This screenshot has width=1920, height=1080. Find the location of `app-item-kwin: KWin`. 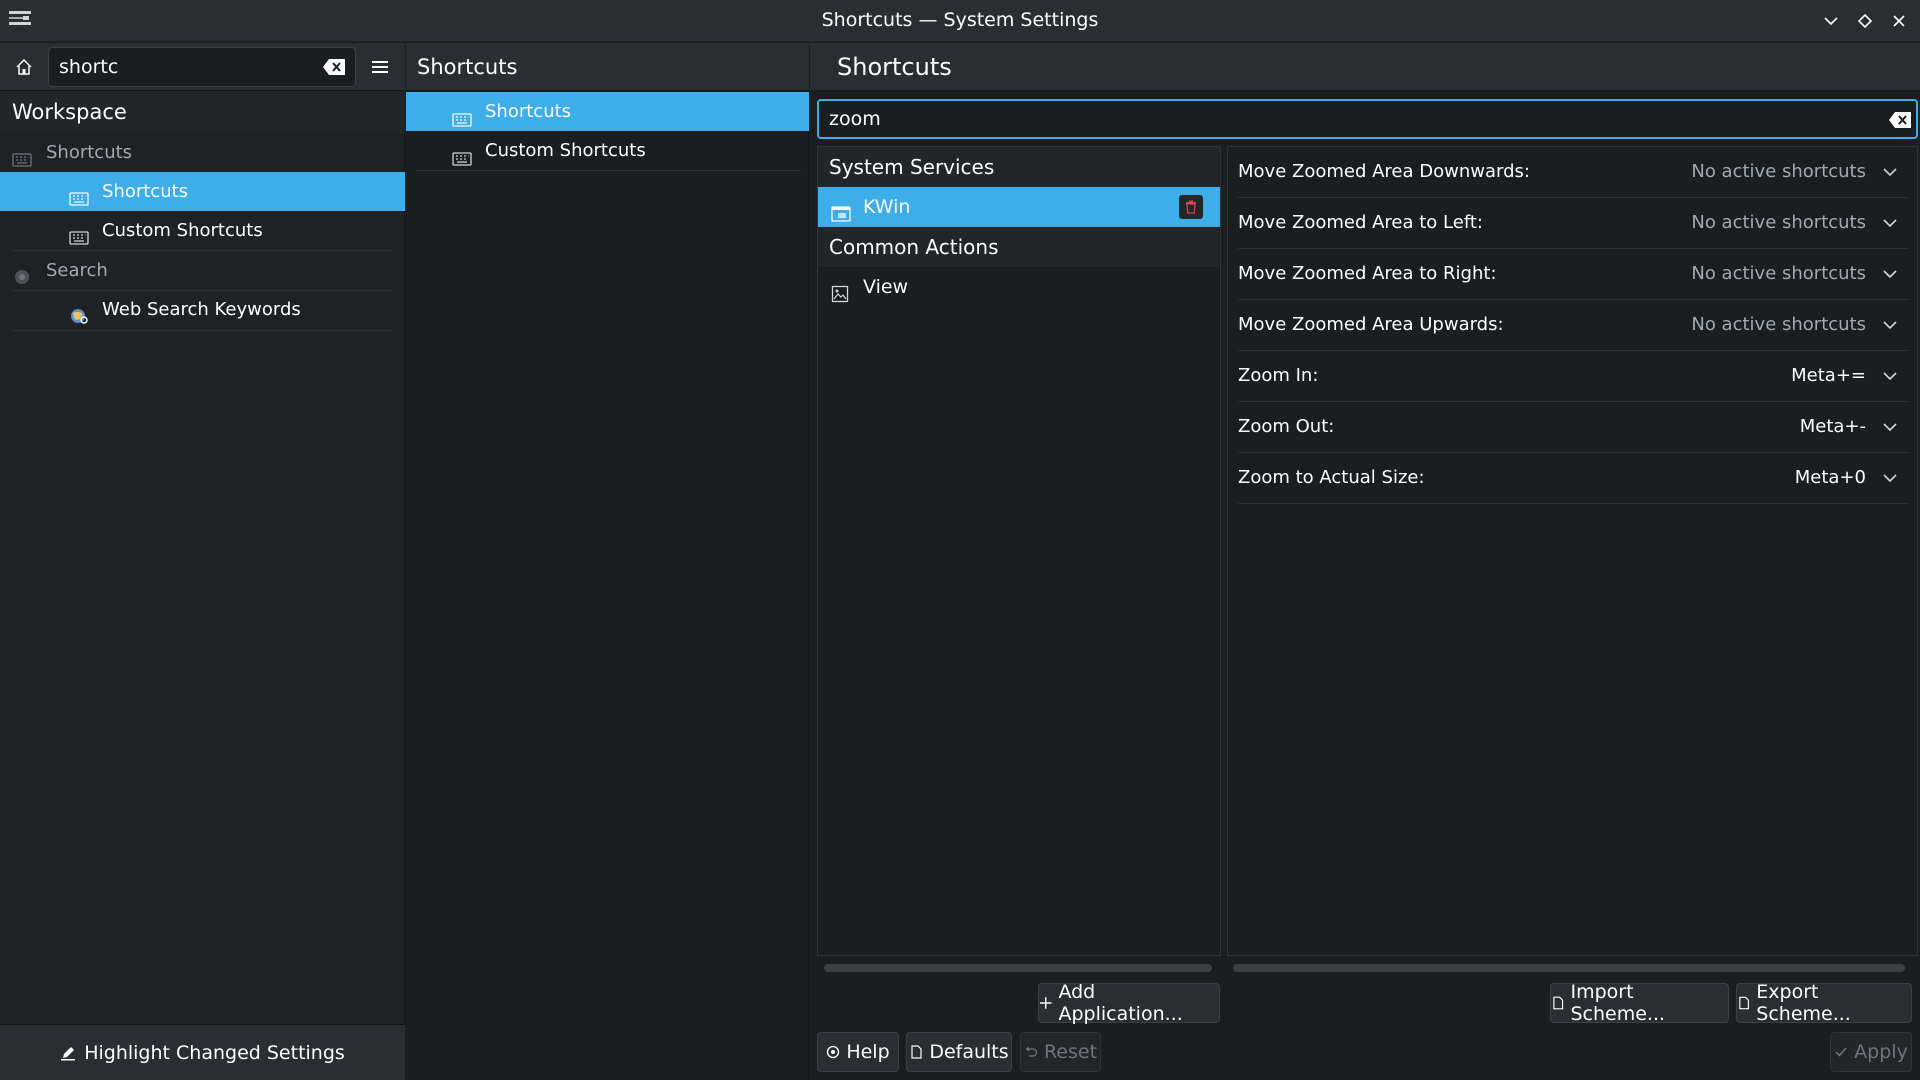

app-item-kwin: KWin is located at coordinates (1019, 207).